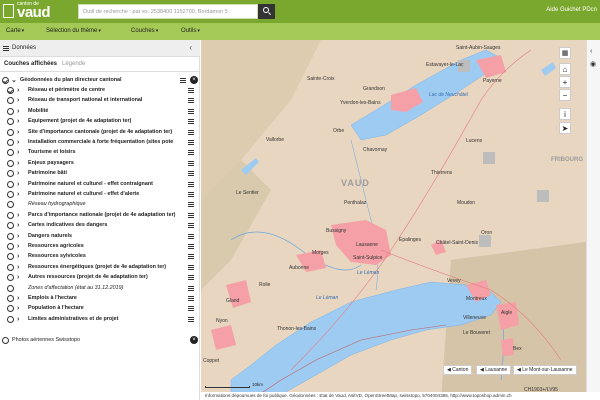  Describe the element at coordinates (100, 257) in the screenshot. I see `layer-row: › Ressources sylvicoles` at that location.